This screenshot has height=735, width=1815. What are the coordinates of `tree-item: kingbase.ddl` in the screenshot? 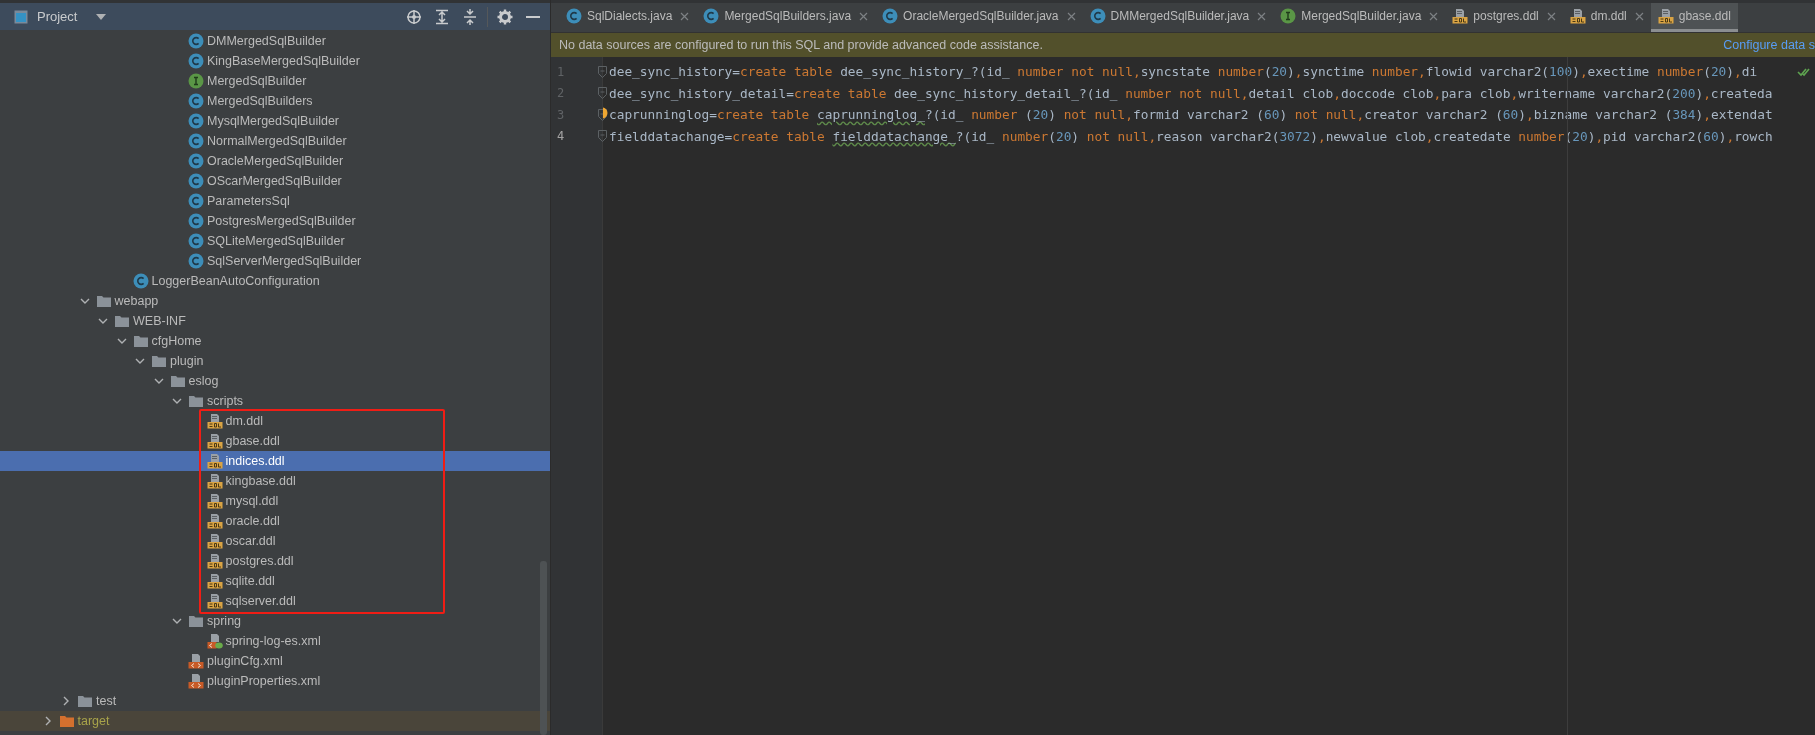 It's located at (275, 481).